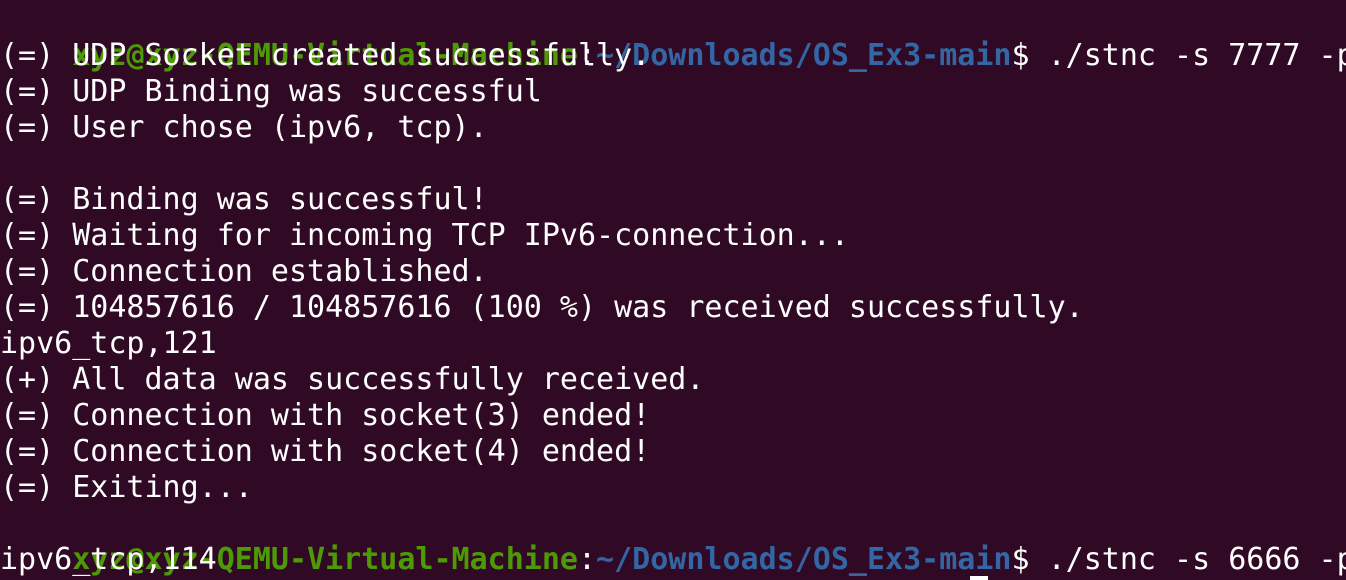 The image size is (1346, 580). What do you see at coordinates (1196, 559) in the screenshot?
I see `command-text: ./stnc -s 6666 -p -q` at bounding box center [1196, 559].